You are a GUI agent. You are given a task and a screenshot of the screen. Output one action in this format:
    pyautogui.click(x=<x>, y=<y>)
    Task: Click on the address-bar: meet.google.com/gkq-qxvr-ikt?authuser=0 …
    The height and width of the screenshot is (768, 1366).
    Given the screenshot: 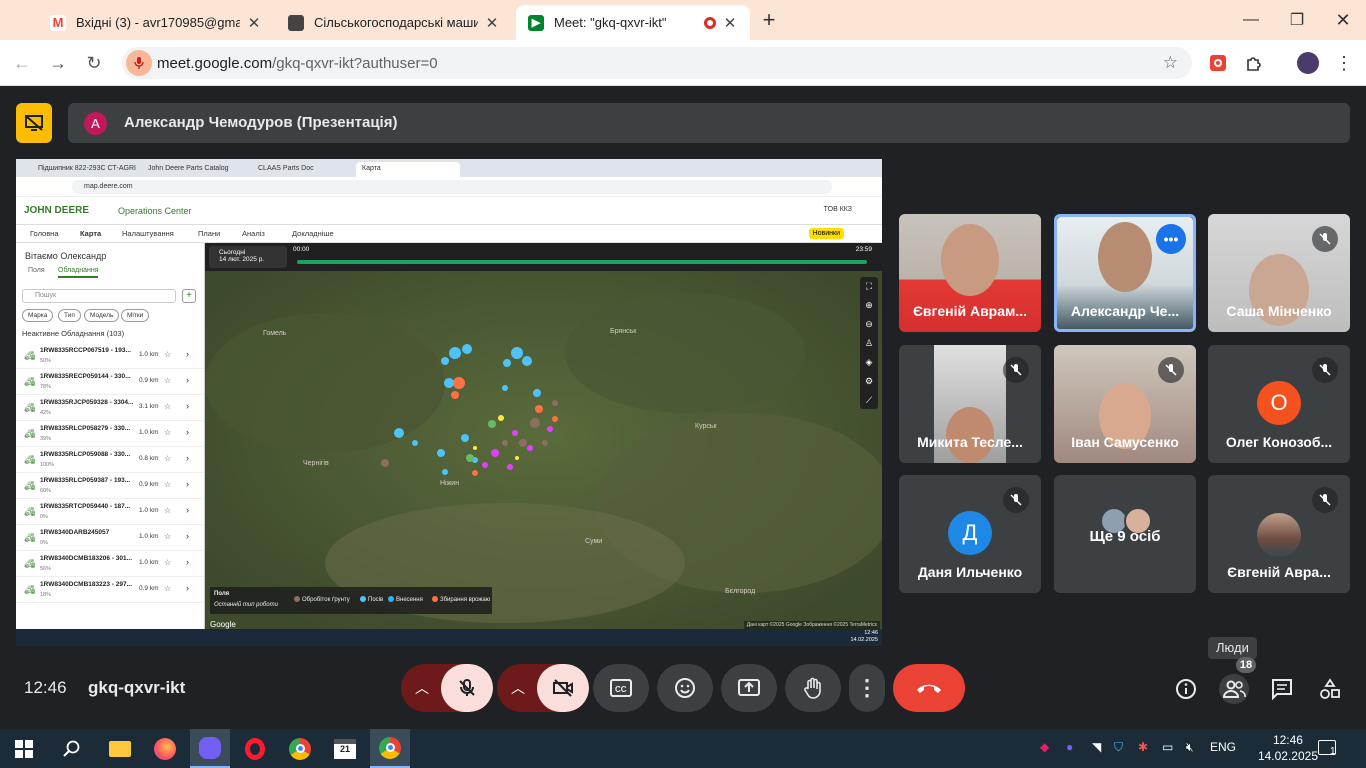 What is the action you would take?
    pyautogui.click(x=657, y=63)
    